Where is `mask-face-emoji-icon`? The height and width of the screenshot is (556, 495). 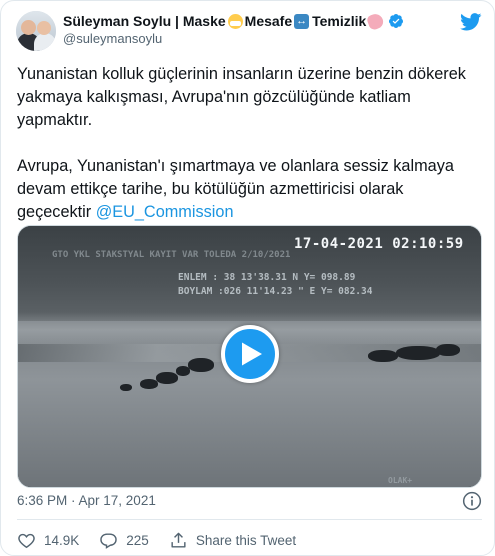 mask-face-emoji-icon is located at coordinates (235, 21).